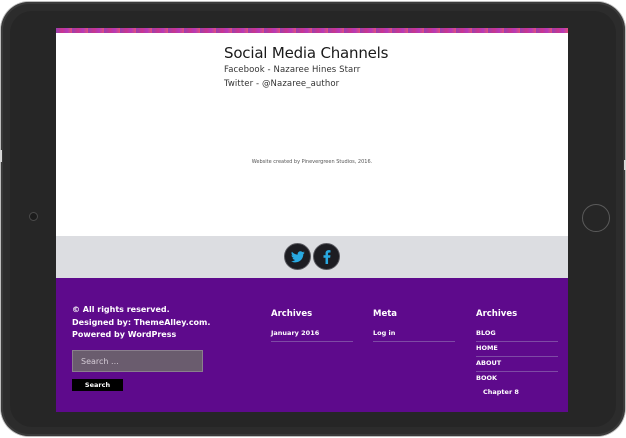  I want to click on pages-widget-title: Archives, so click(497, 314).